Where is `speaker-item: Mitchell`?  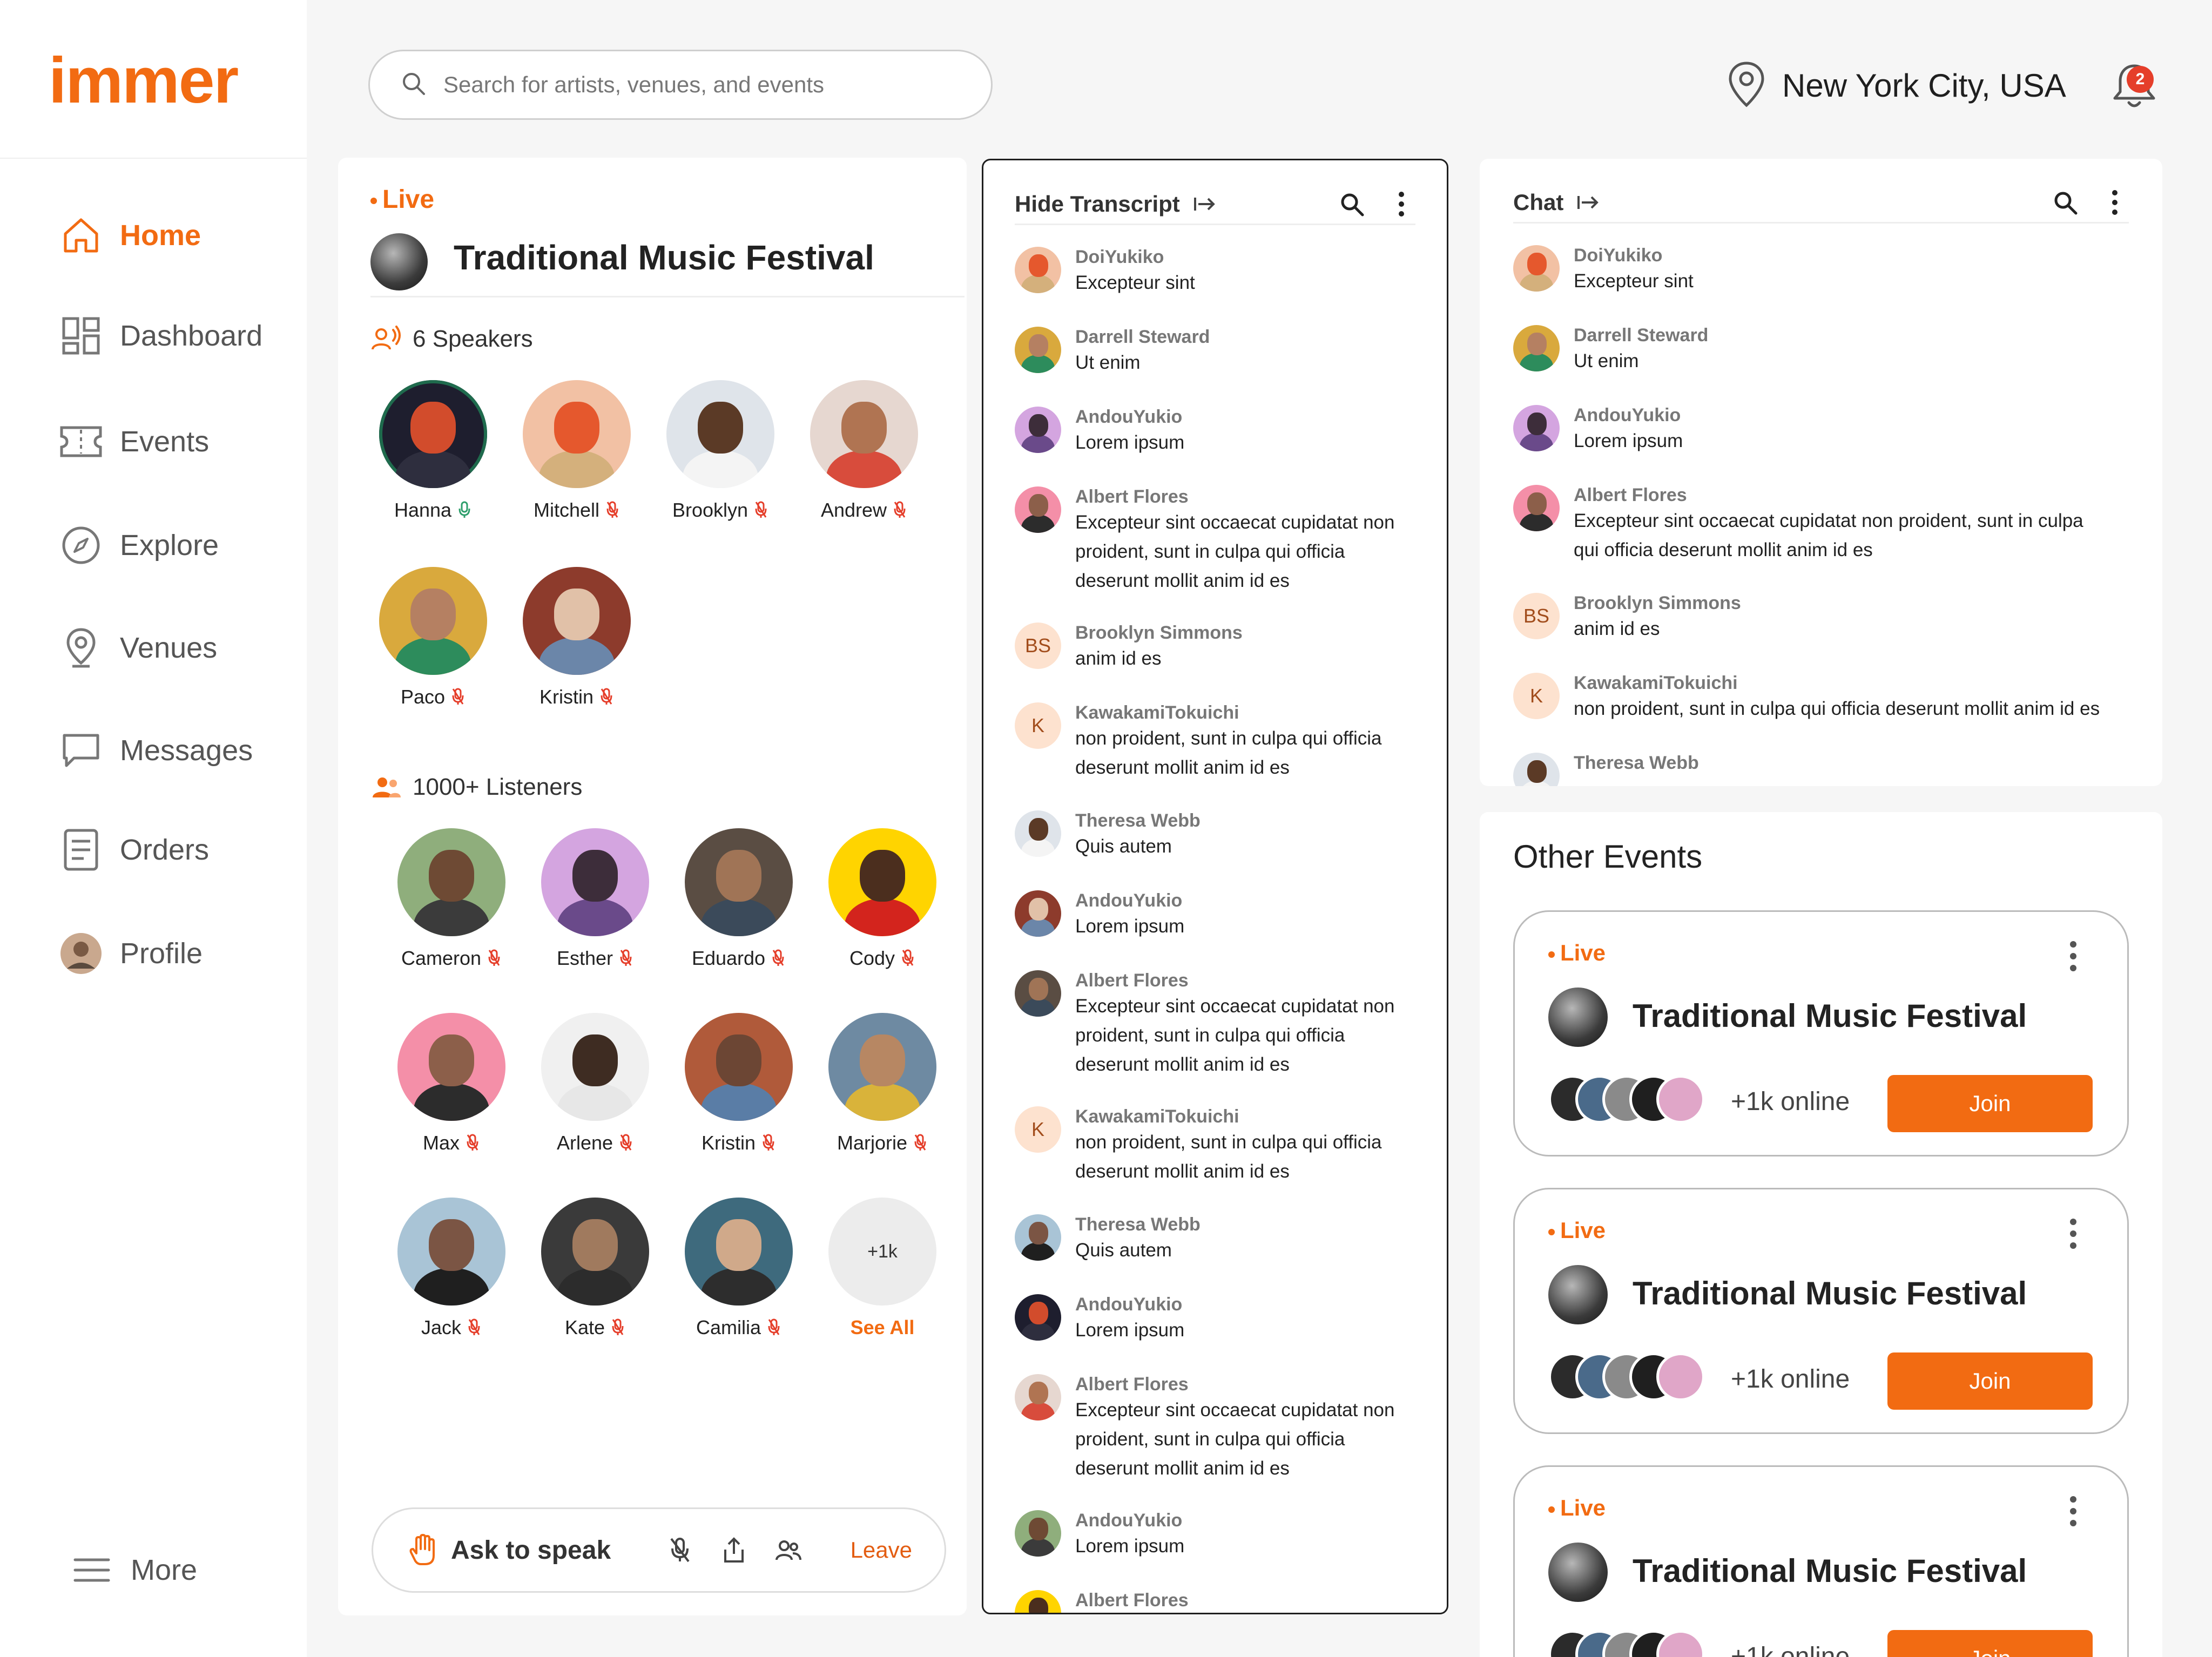 speaker-item: Mitchell is located at coordinates (577, 451).